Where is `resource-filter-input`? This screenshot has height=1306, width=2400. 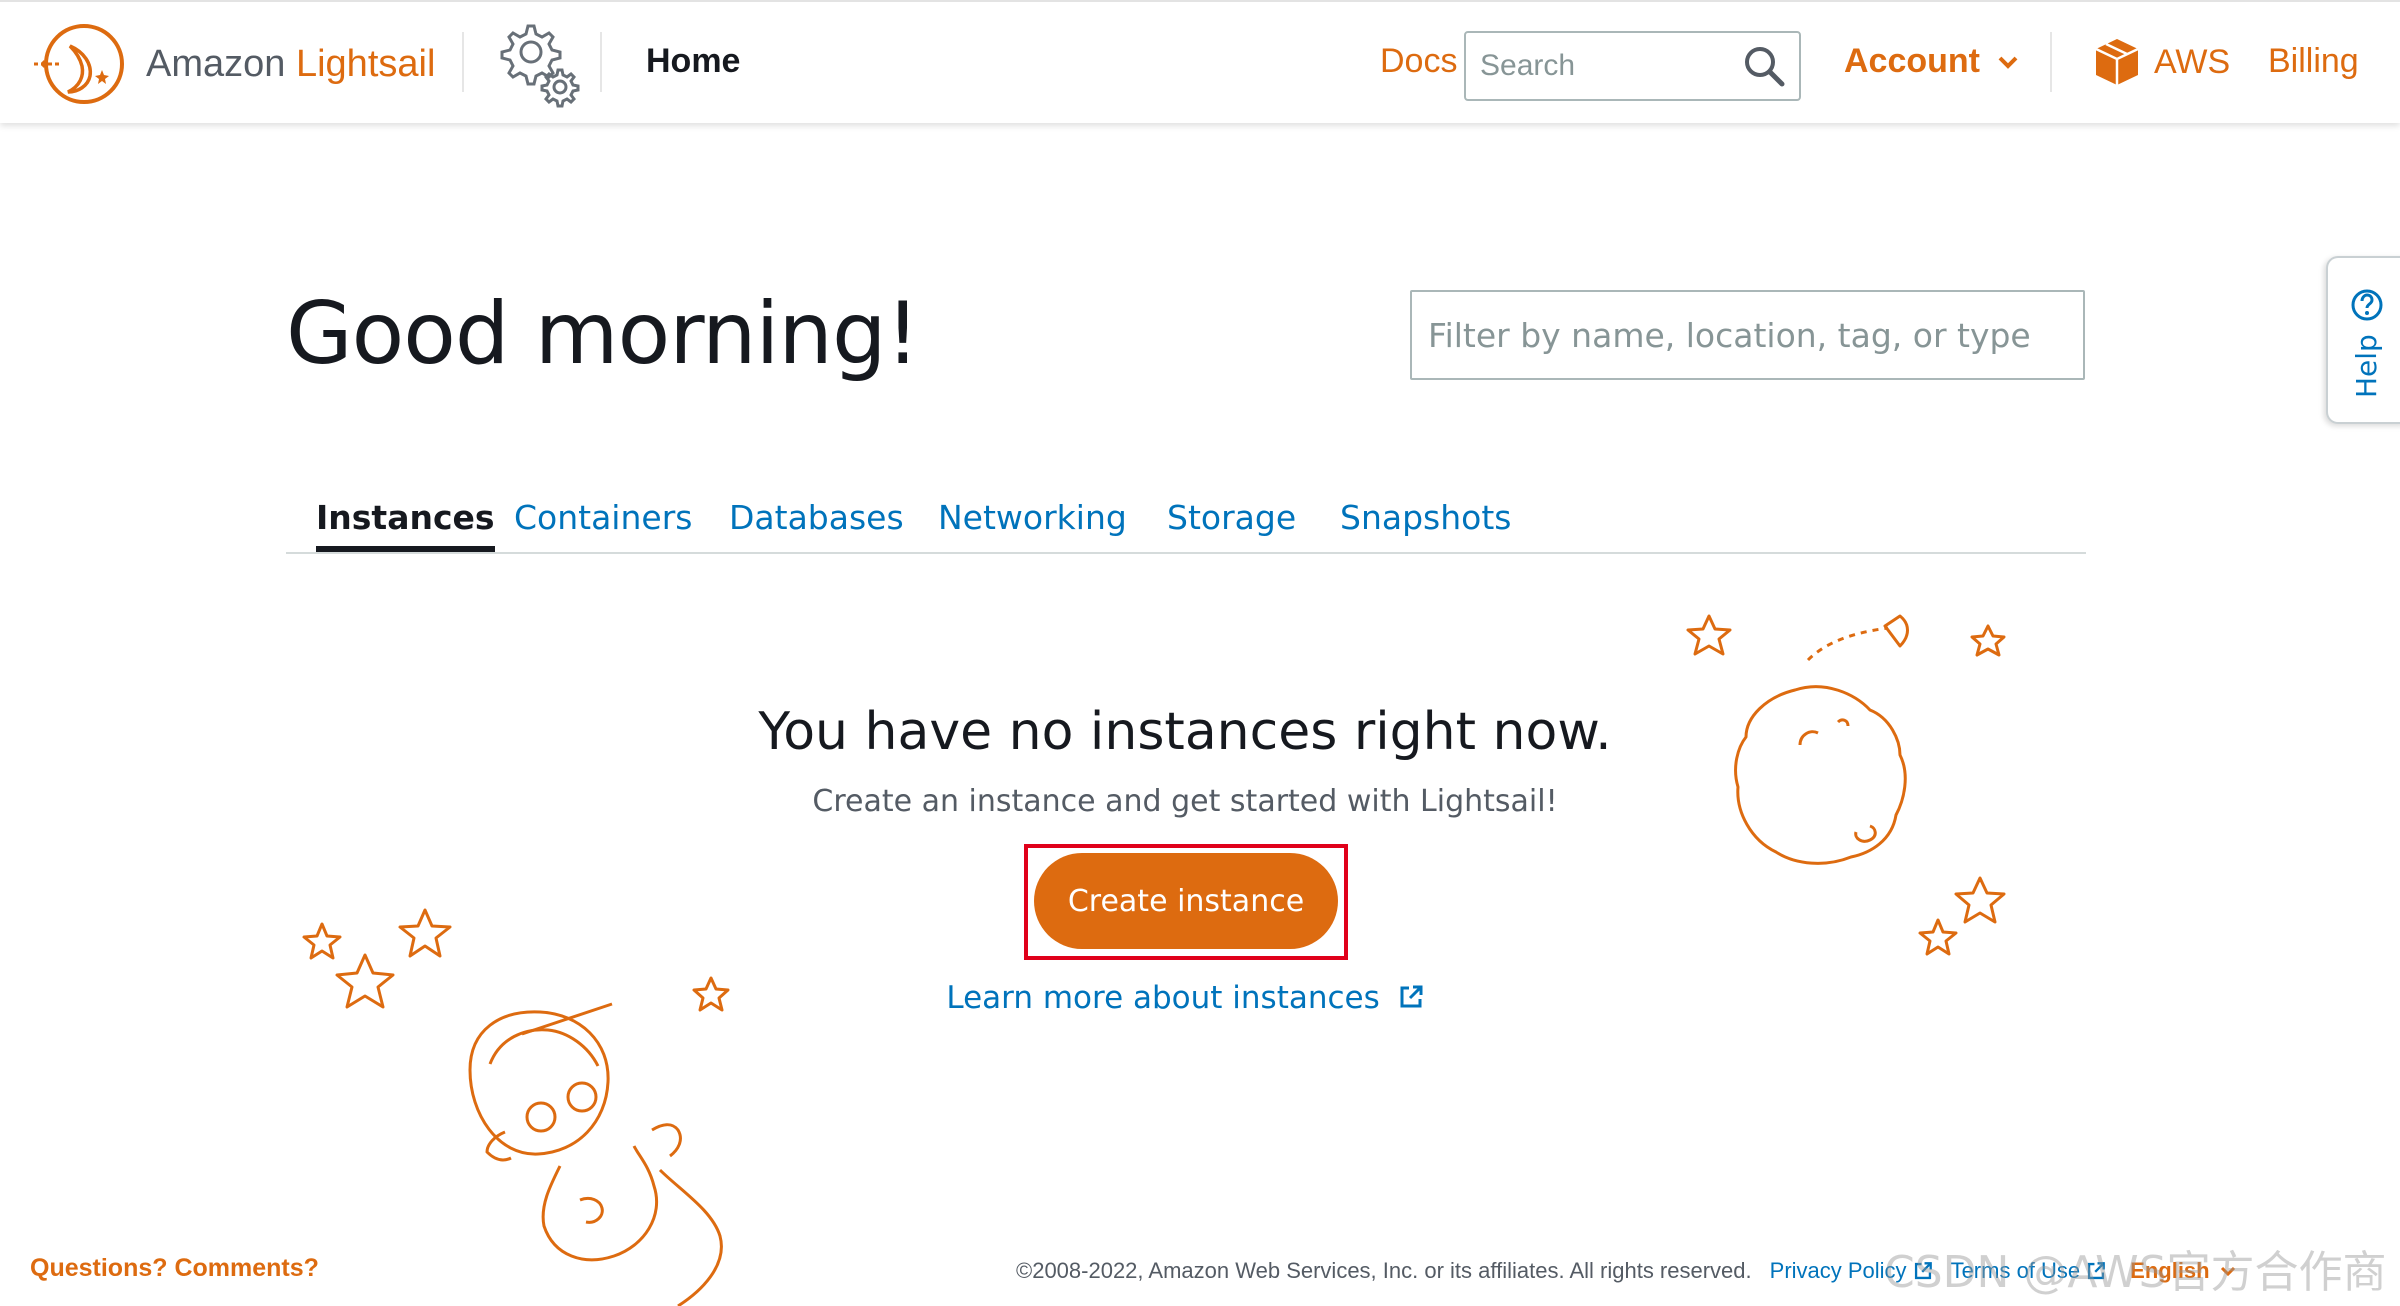
resource-filter-input is located at coordinates (1747, 335).